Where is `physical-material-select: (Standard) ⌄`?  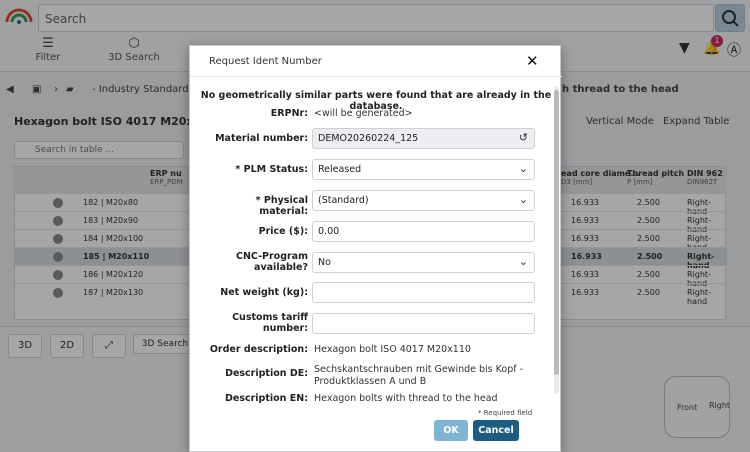
physical-material-select: (Standard) ⌄ is located at coordinates (423, 200).